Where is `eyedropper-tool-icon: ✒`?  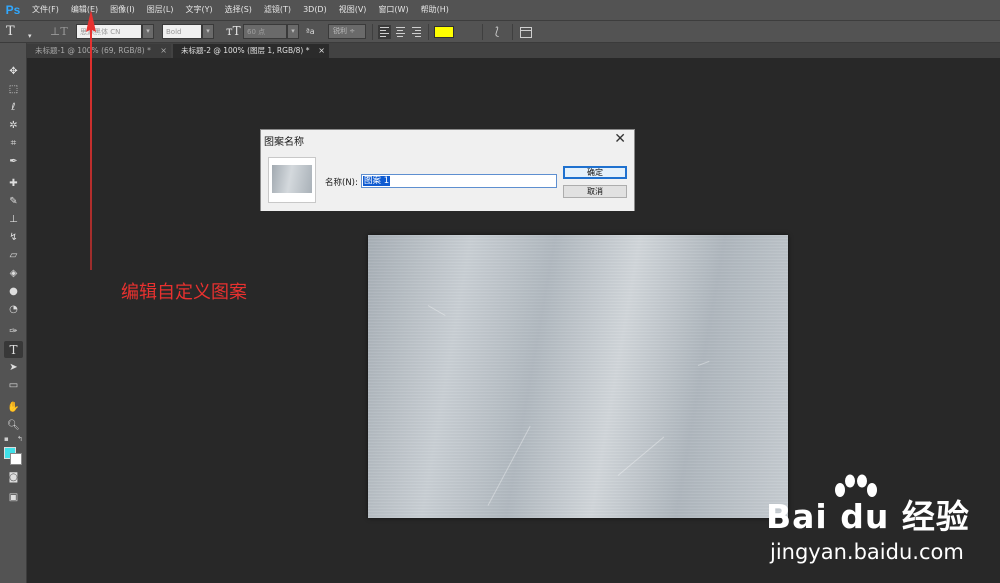
eyedropper-tool-icon: ✒ is located at coordinates (13, 161).